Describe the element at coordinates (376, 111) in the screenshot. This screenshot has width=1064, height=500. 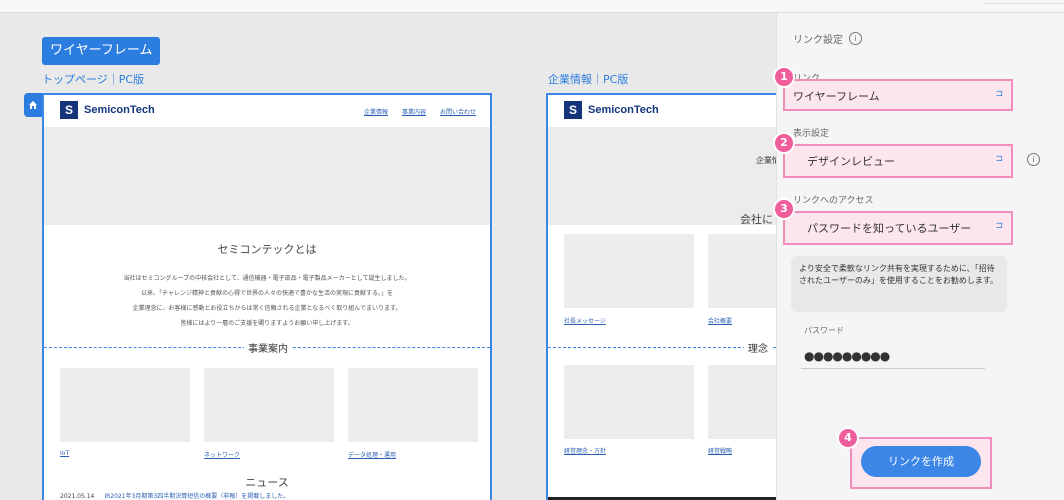
I see `nav-link-company: 企業情報` at that location.